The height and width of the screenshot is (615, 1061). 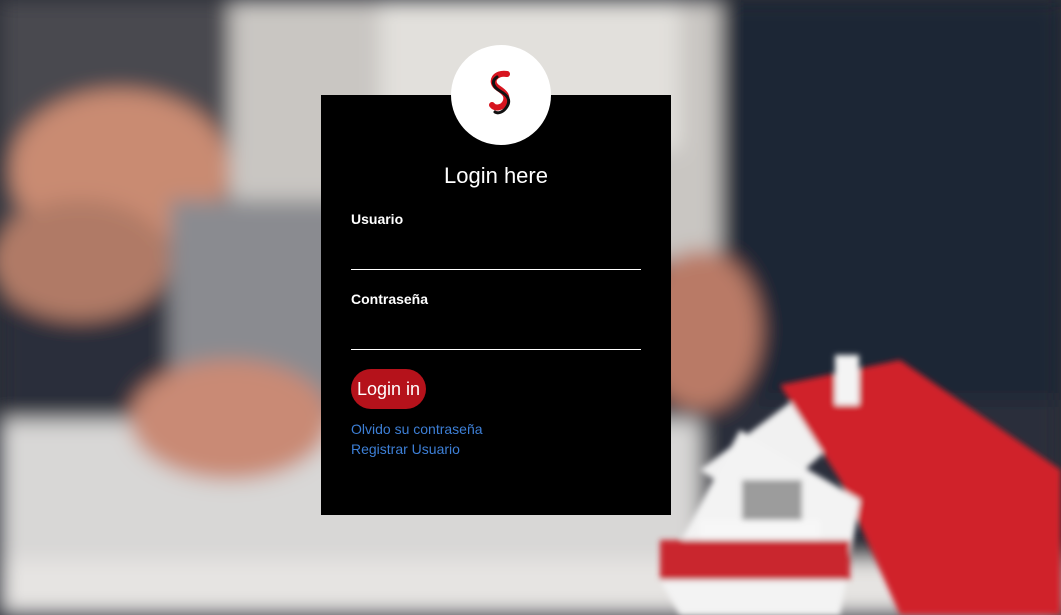 What do you see at coordinates (496, 256) in the screenshot?
I see `username-input` at bounding box center [496, 256].